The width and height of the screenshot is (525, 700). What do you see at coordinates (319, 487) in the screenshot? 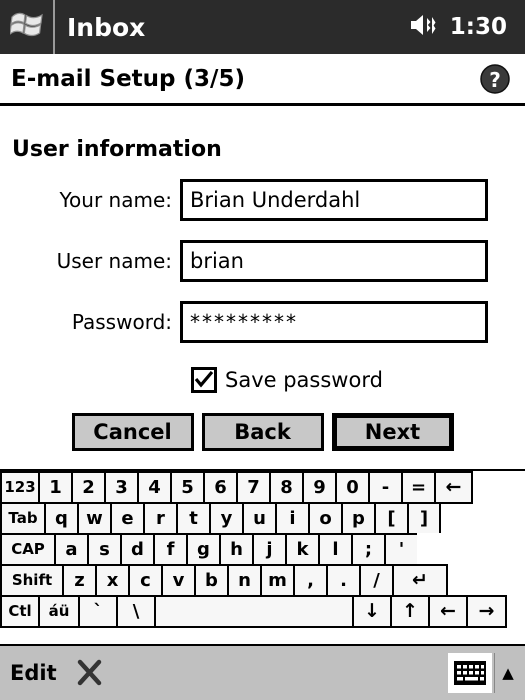
I see `key-9: 9` at bounding box center [319, 487].